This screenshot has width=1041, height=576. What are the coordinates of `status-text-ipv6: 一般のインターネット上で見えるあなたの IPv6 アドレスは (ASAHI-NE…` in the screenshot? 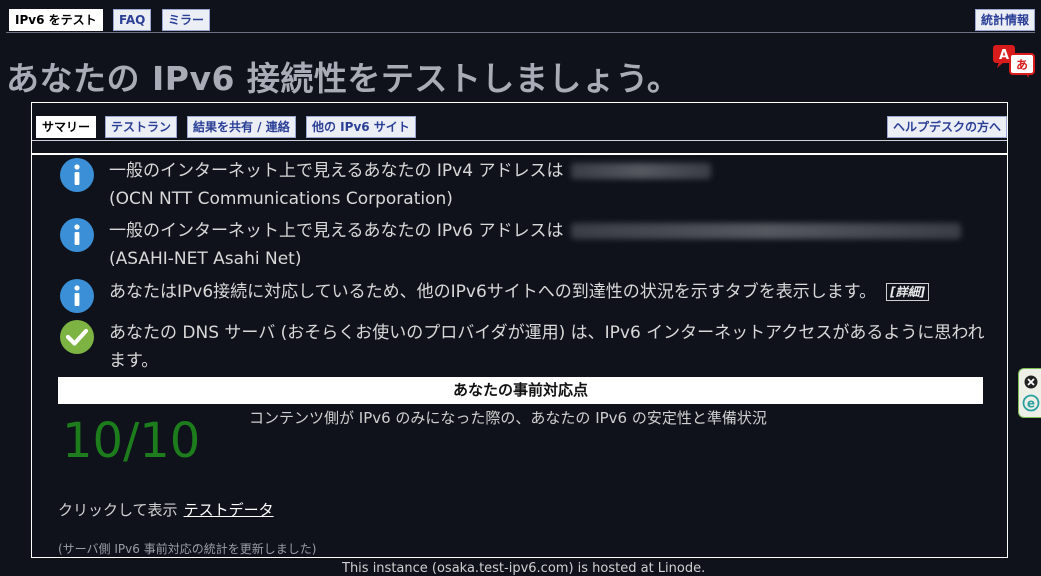 It's located at (549, 245).